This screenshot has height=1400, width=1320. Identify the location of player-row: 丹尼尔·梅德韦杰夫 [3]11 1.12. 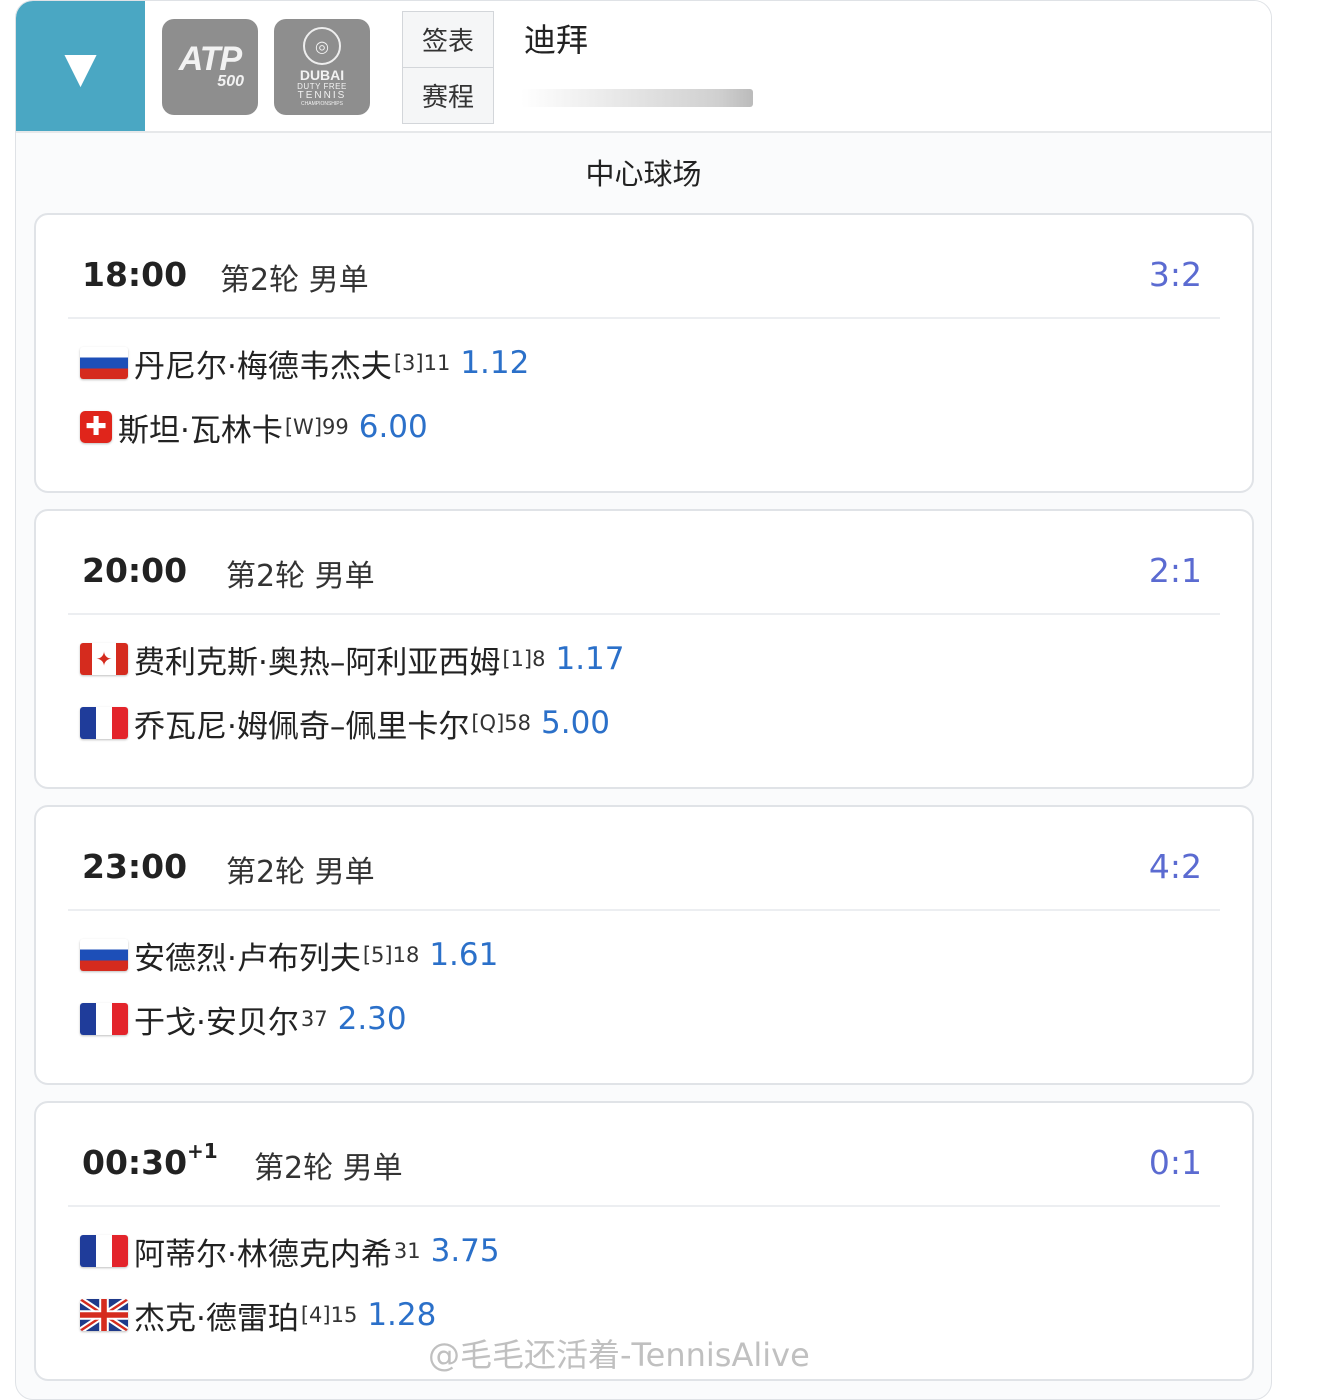
(305, 364).